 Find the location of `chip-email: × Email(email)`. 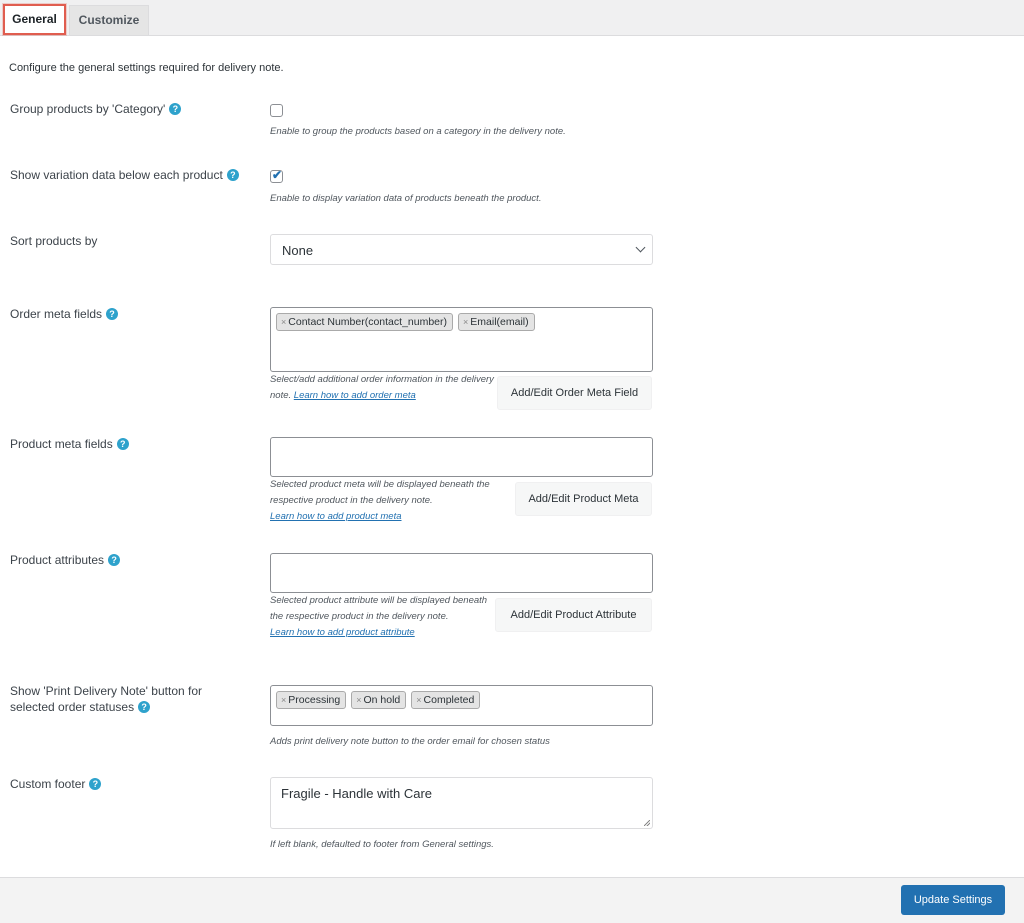

chip-email: × Email(email) is located at coordinates (496, 322).